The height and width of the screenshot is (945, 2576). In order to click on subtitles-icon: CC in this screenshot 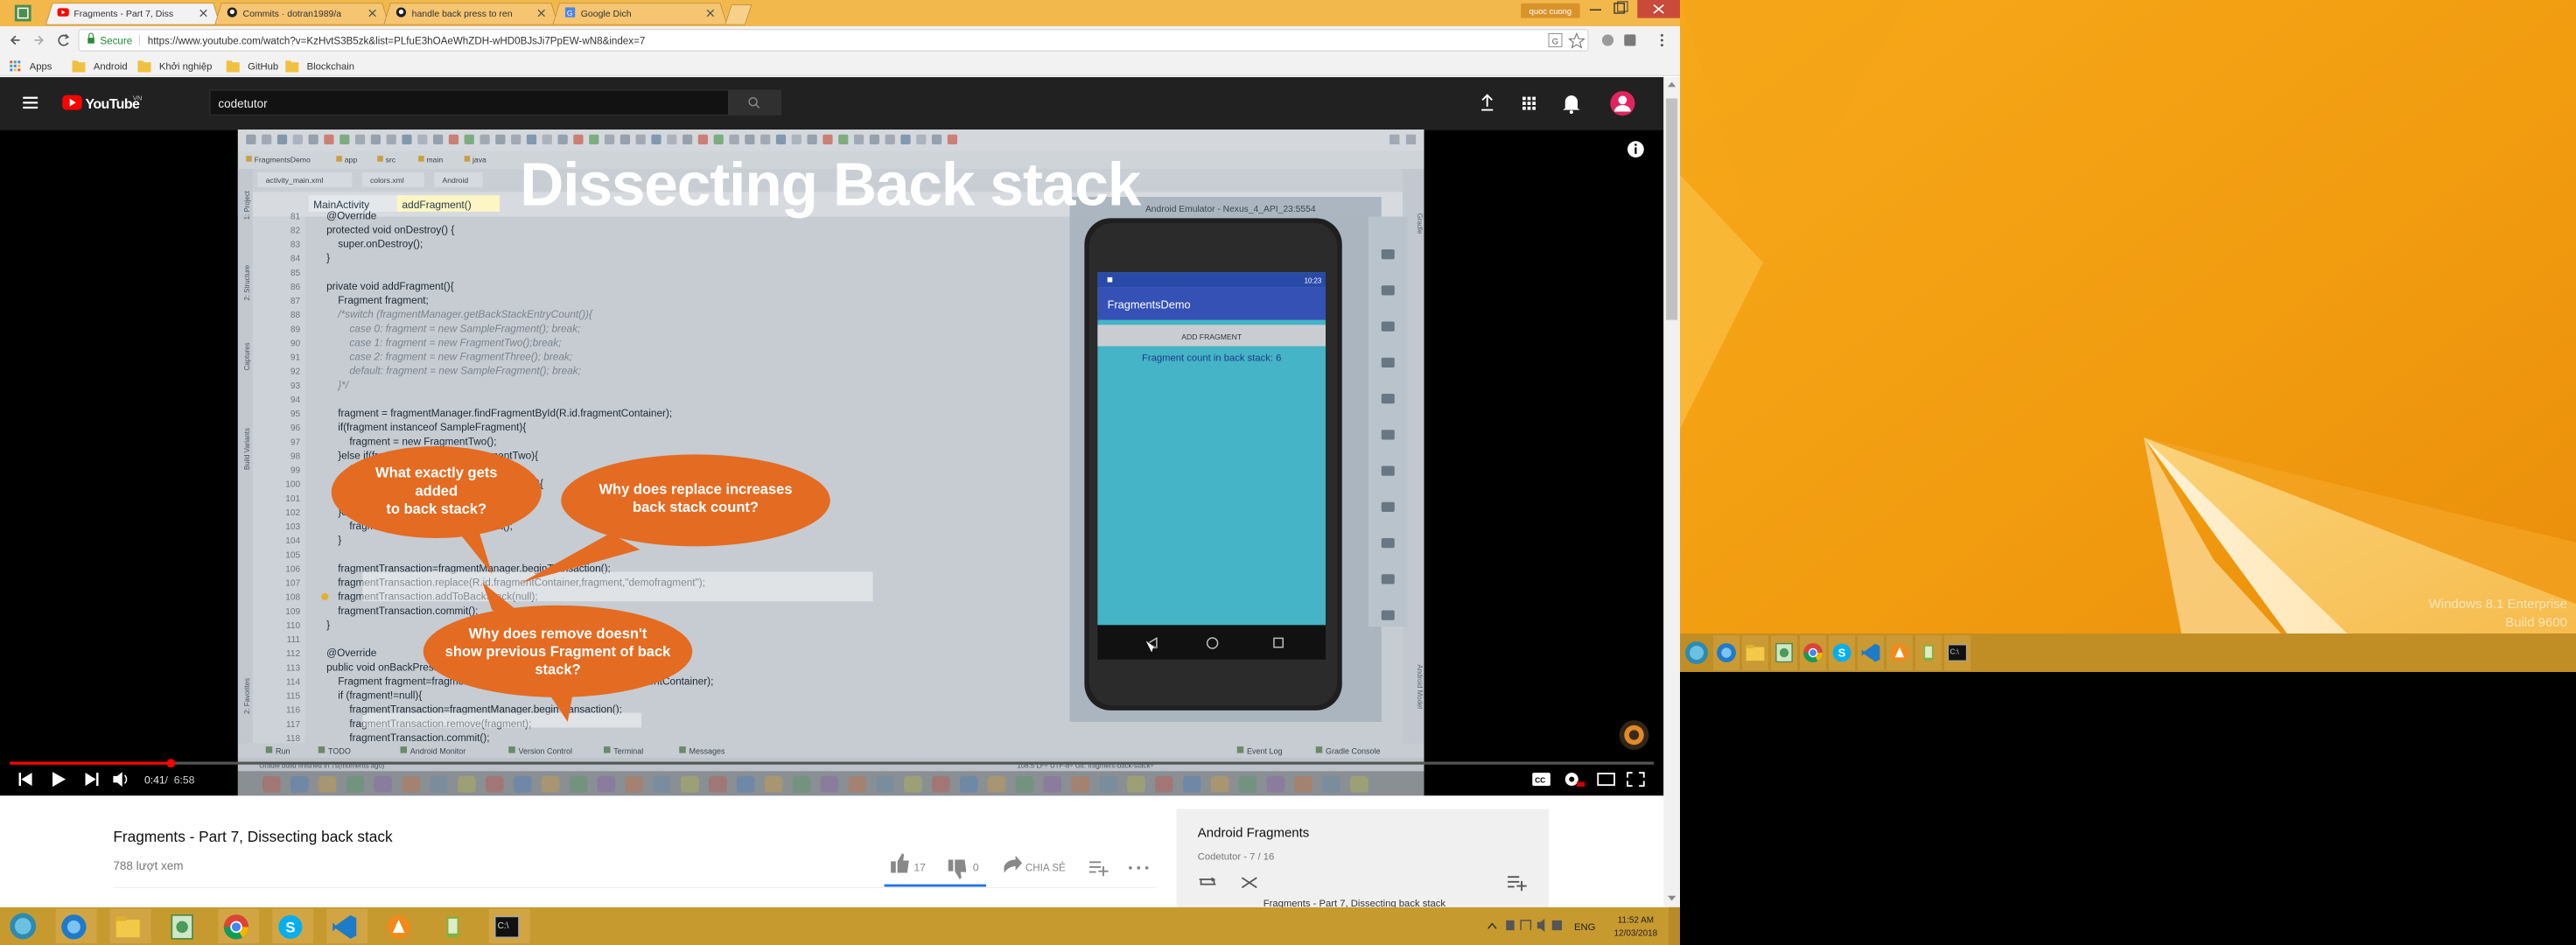, I will do `click(1541, 780)`.